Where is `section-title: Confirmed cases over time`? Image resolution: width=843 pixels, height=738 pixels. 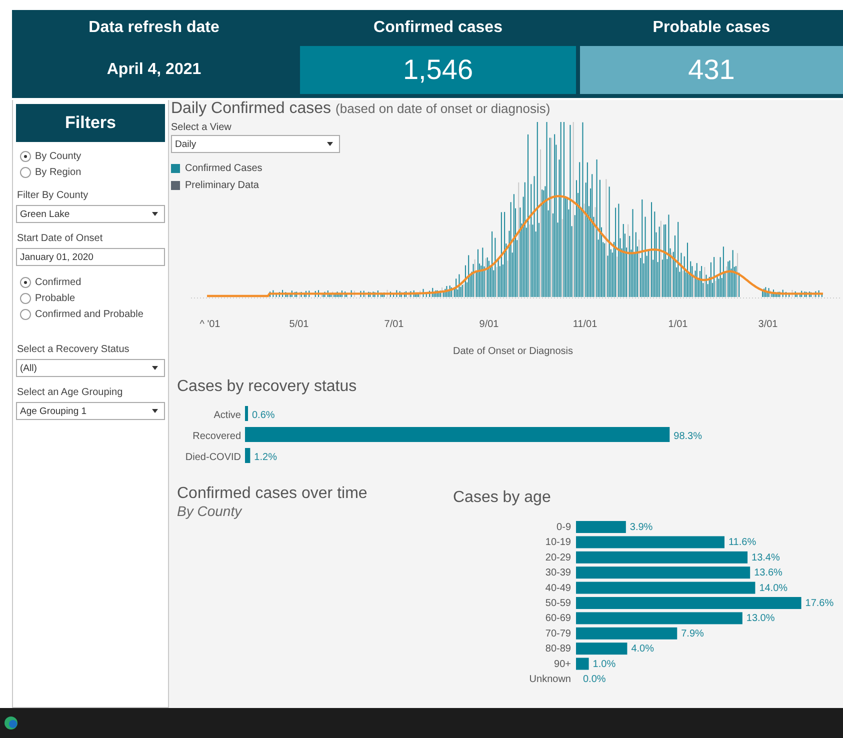
section-title: Confirmed cases over time is located at coordinates (272, 494).